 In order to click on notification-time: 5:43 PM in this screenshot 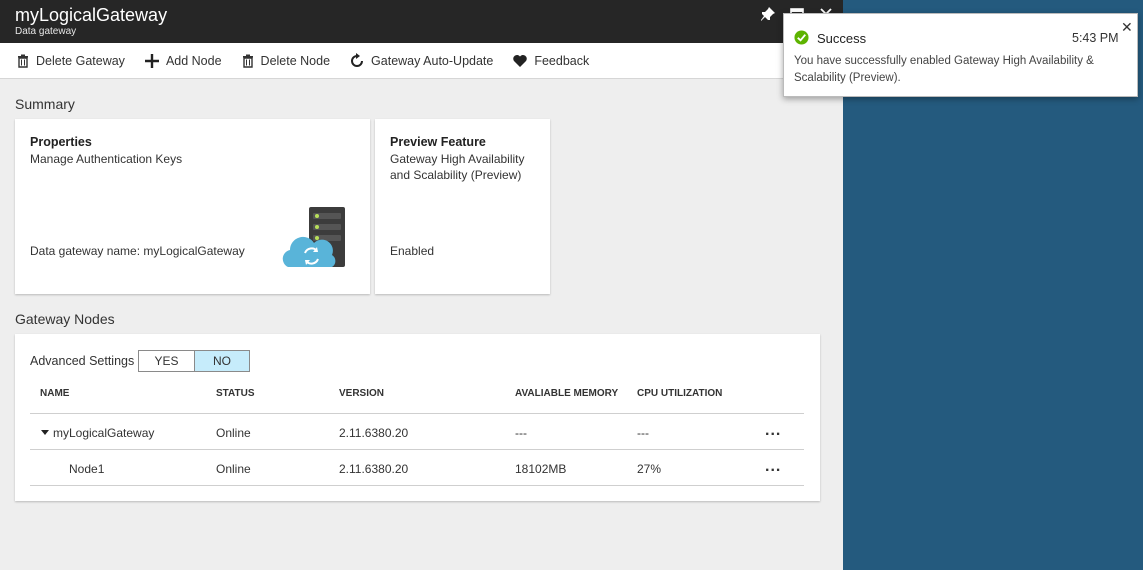, I will do `click(1095, 38)`.